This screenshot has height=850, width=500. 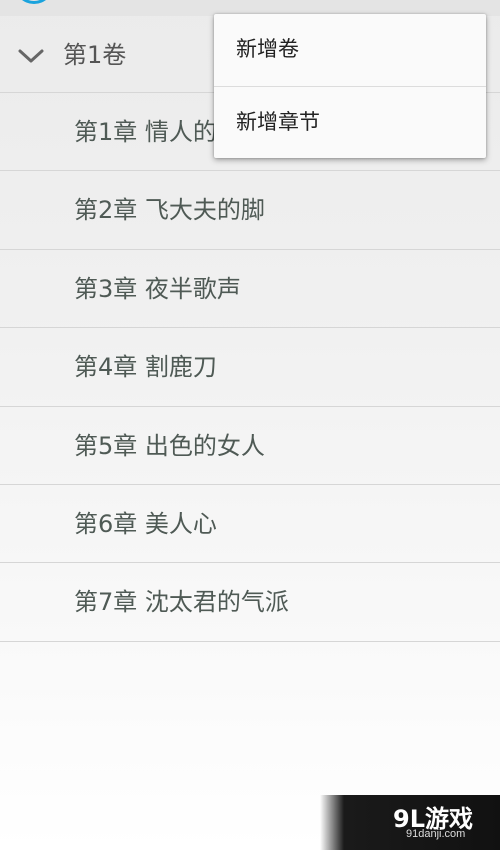 I want to click on watermark-url: 91danji.com, so click(x=436, y=834).